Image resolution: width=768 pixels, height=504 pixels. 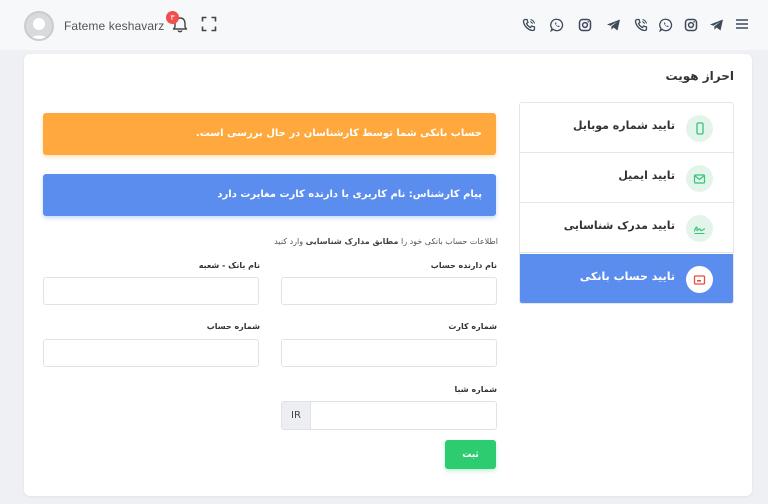 I want to click on top-header: Fateme keshavarz ۳, so click(x=384, y=25).